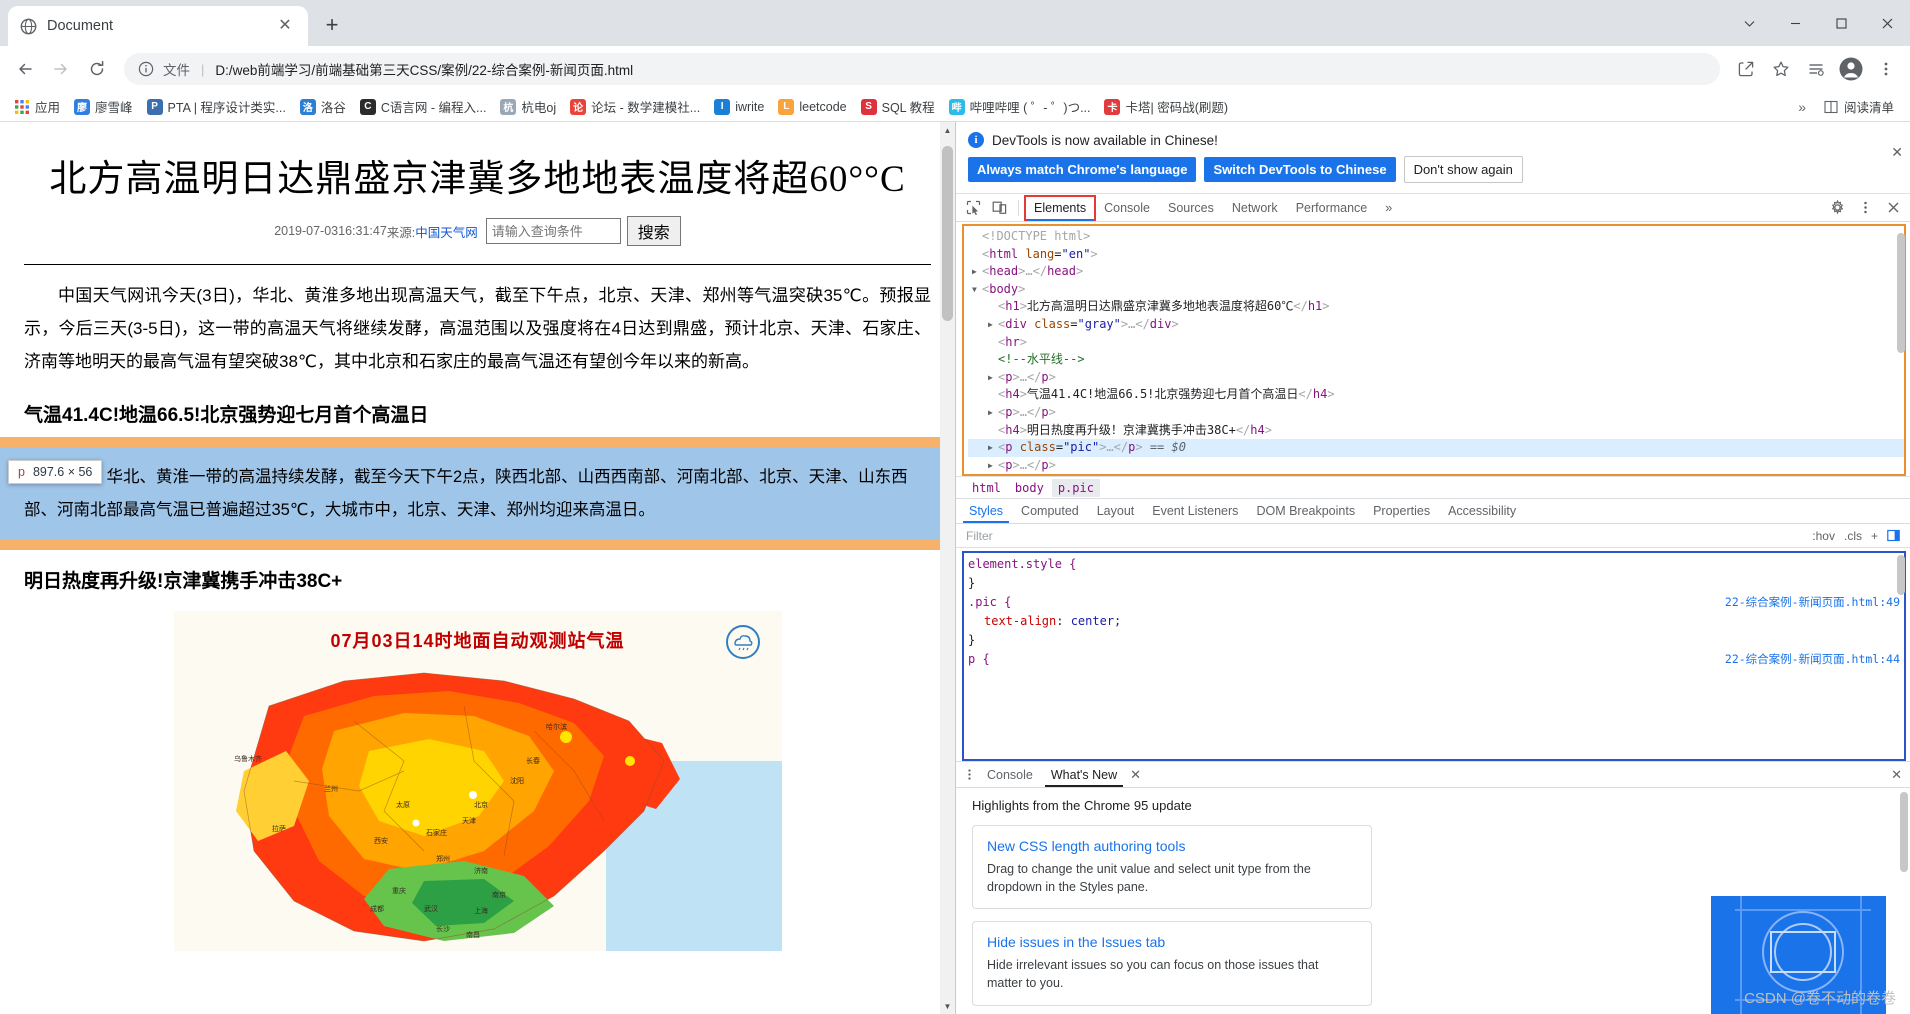 The width and height of the screenshot is (1910, 1014). Describe the element at coordinates (1749, 23) in the screenshot. I see `minimize-icon` at that location.